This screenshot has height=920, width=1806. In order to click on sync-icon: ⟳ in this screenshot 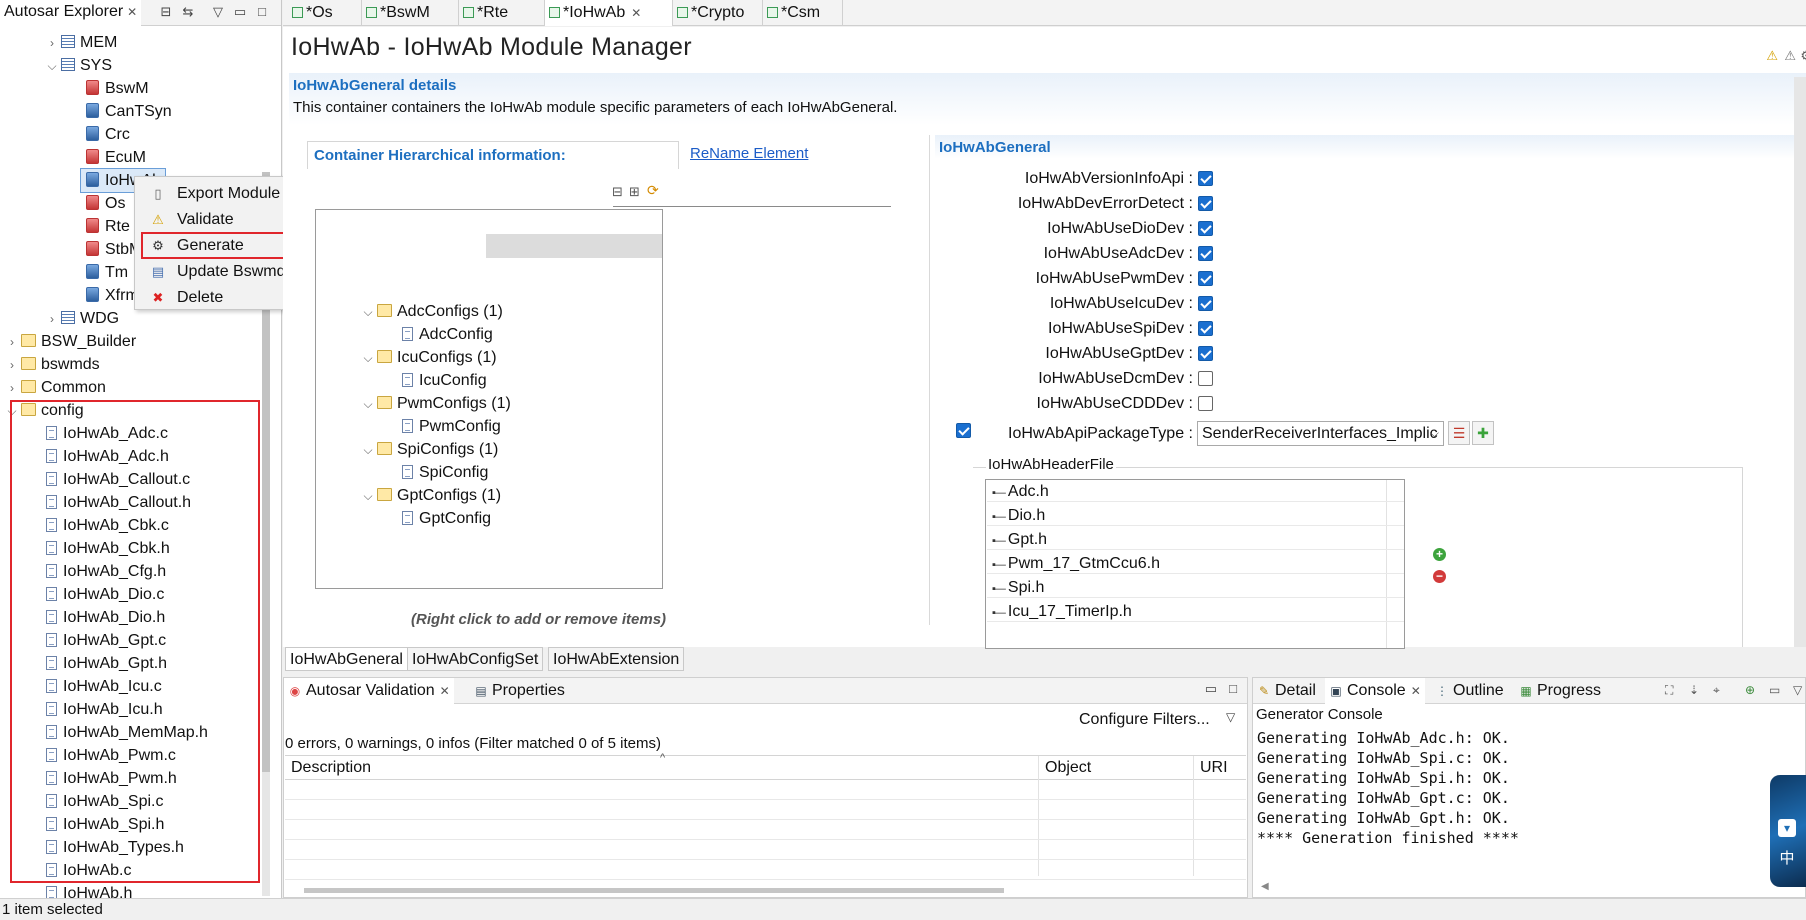, I will do `click(653, 190)`.